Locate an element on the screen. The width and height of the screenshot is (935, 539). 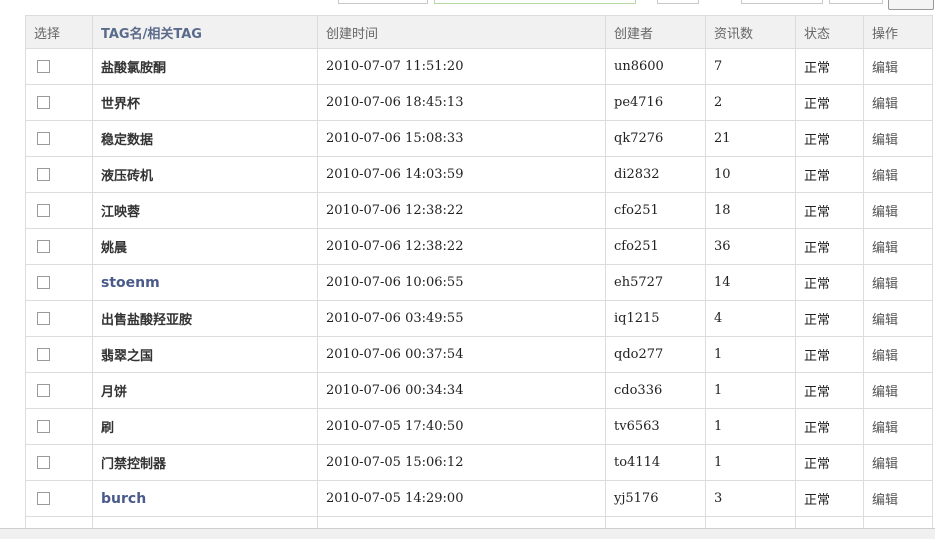
creator: qk7276 is located at coordinates (655, 138).